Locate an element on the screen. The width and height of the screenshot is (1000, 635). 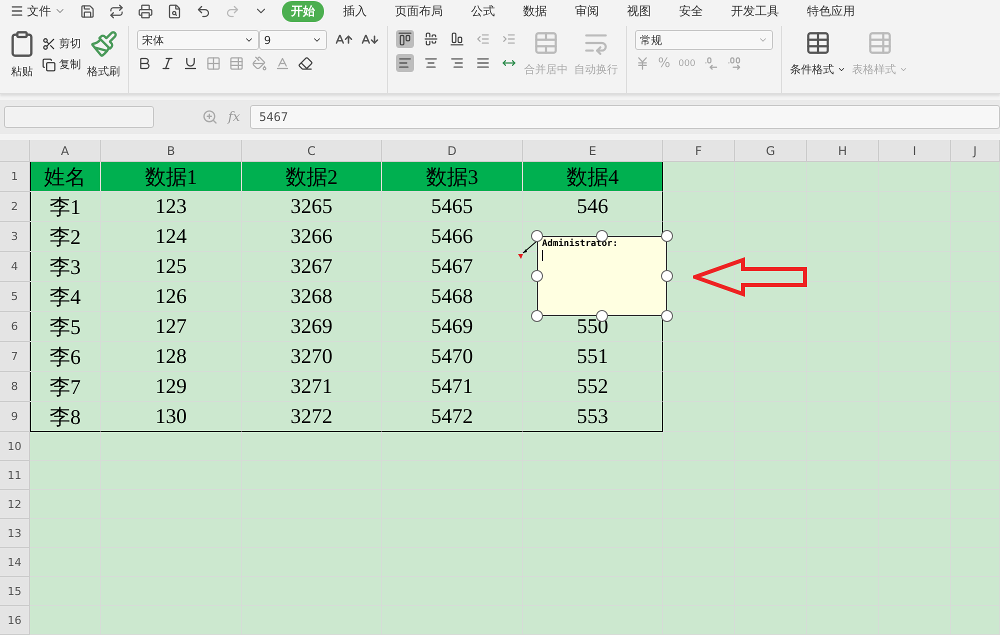
formula-field: 5467 is located at coordinates (625, 117).